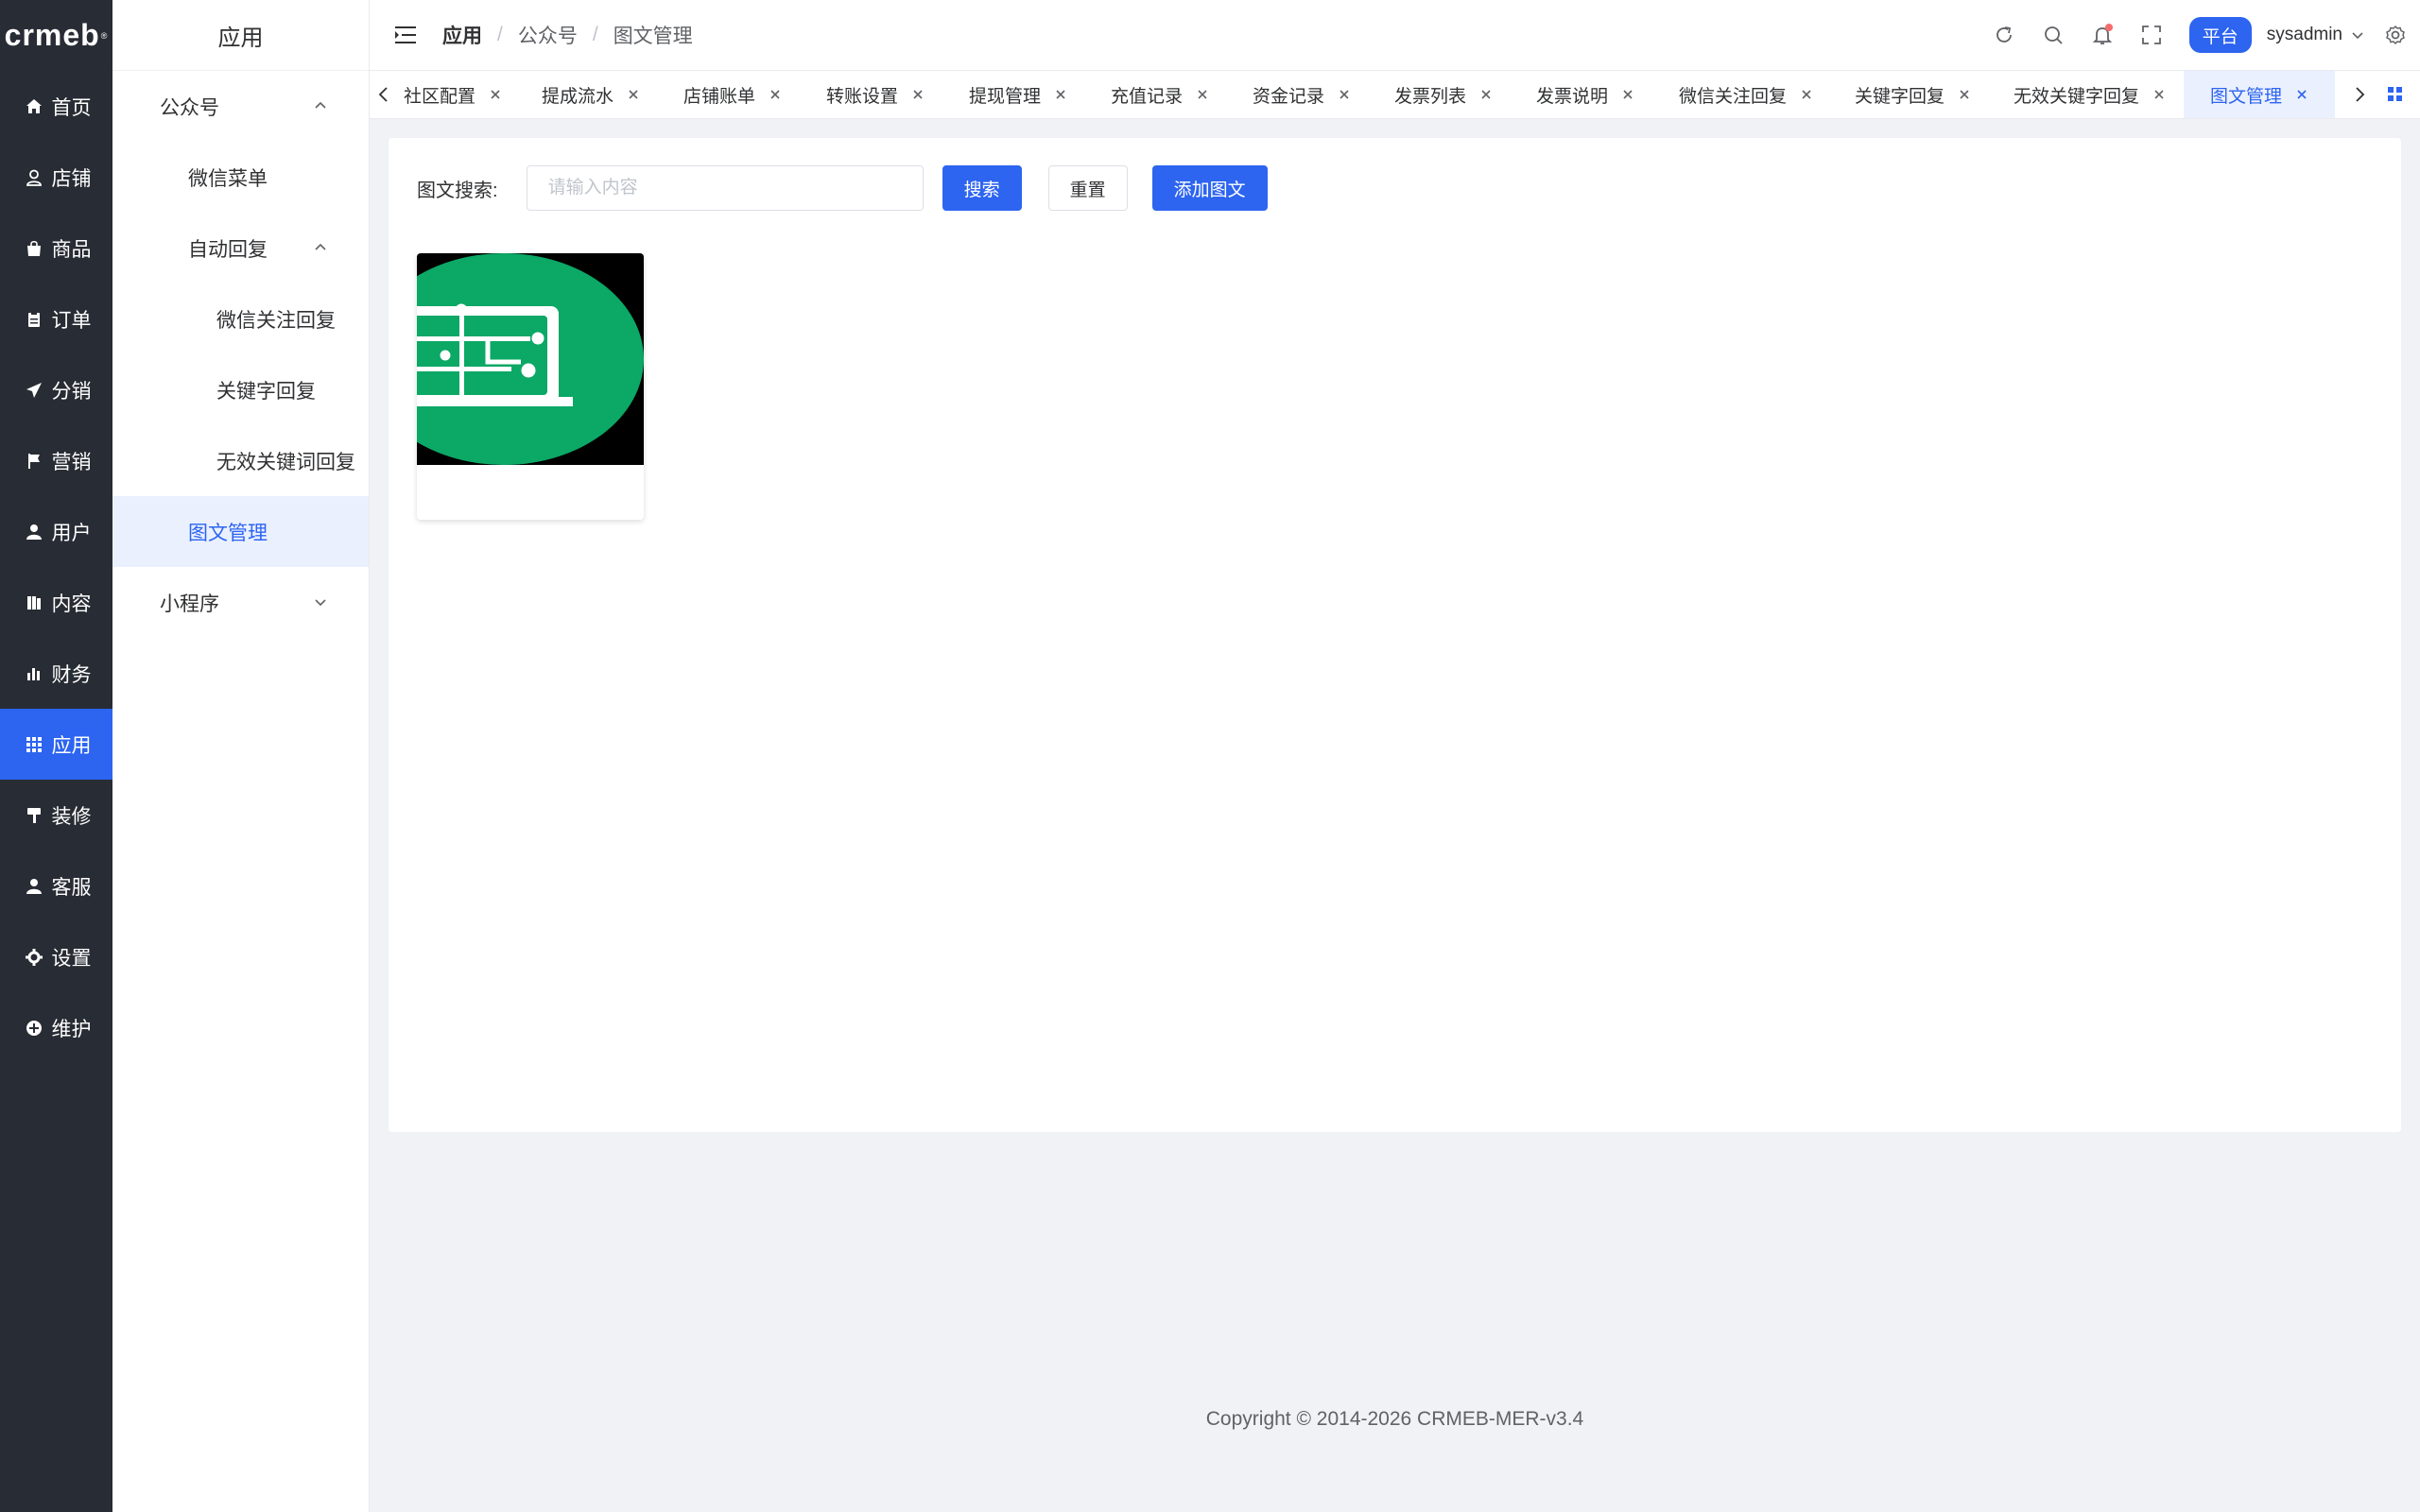  Describe the element at coordinates (266, 391) in the screenshot. I see `menu-label: 关键字回复` at that location.